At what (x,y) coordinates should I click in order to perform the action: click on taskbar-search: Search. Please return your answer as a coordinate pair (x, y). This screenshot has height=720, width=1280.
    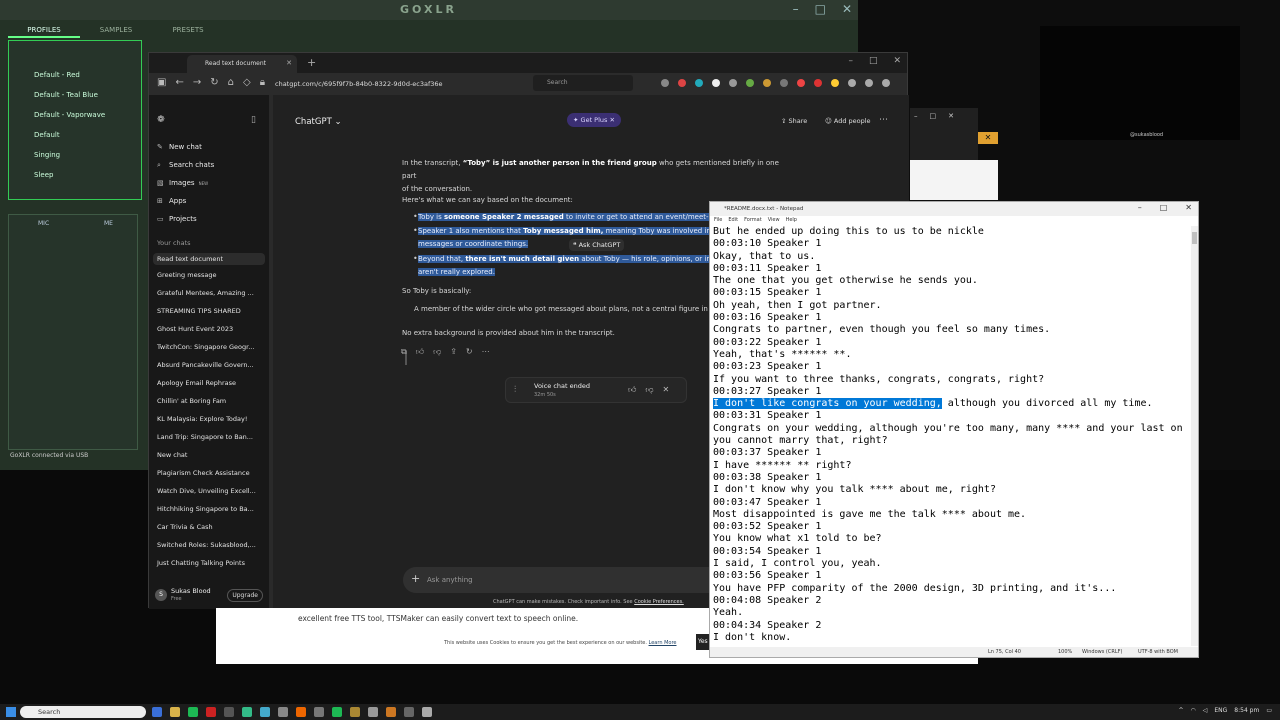
    Looking at the image, I should click on (83, 712).